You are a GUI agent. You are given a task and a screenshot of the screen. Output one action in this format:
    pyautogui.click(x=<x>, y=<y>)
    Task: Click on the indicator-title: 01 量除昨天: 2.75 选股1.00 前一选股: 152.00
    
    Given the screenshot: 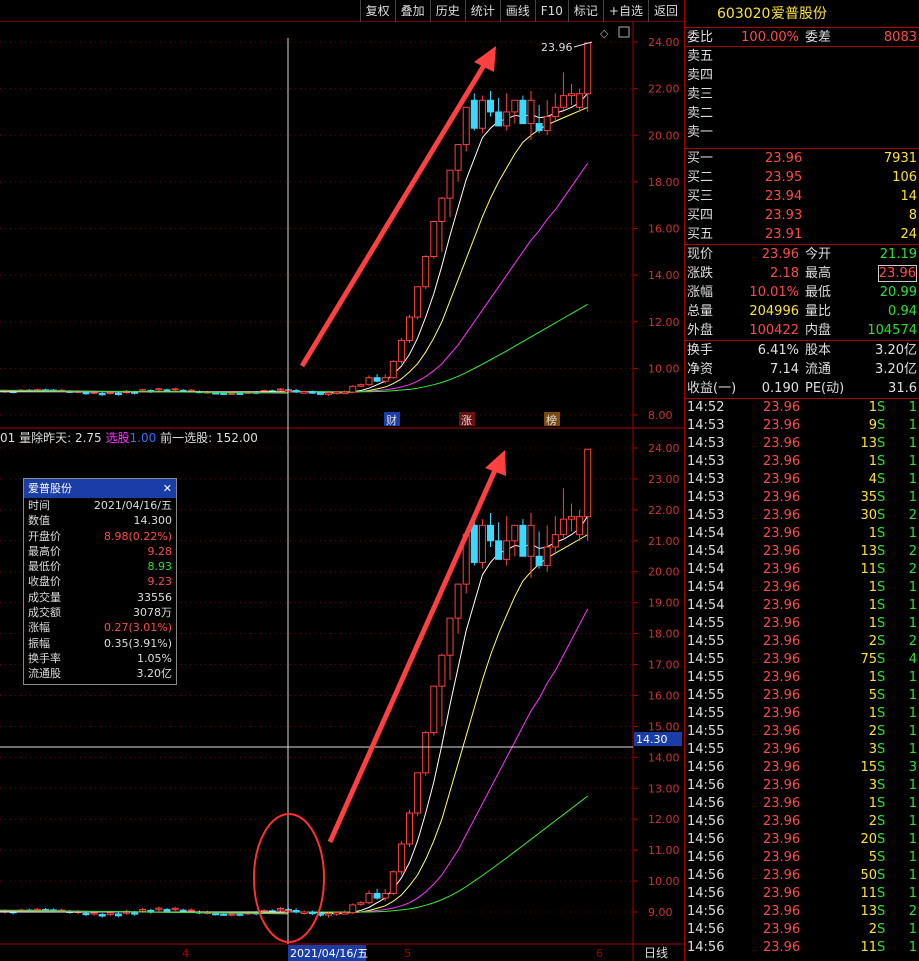 What is the action you would take?
    pyautogui.click(x=129, y=437)
    